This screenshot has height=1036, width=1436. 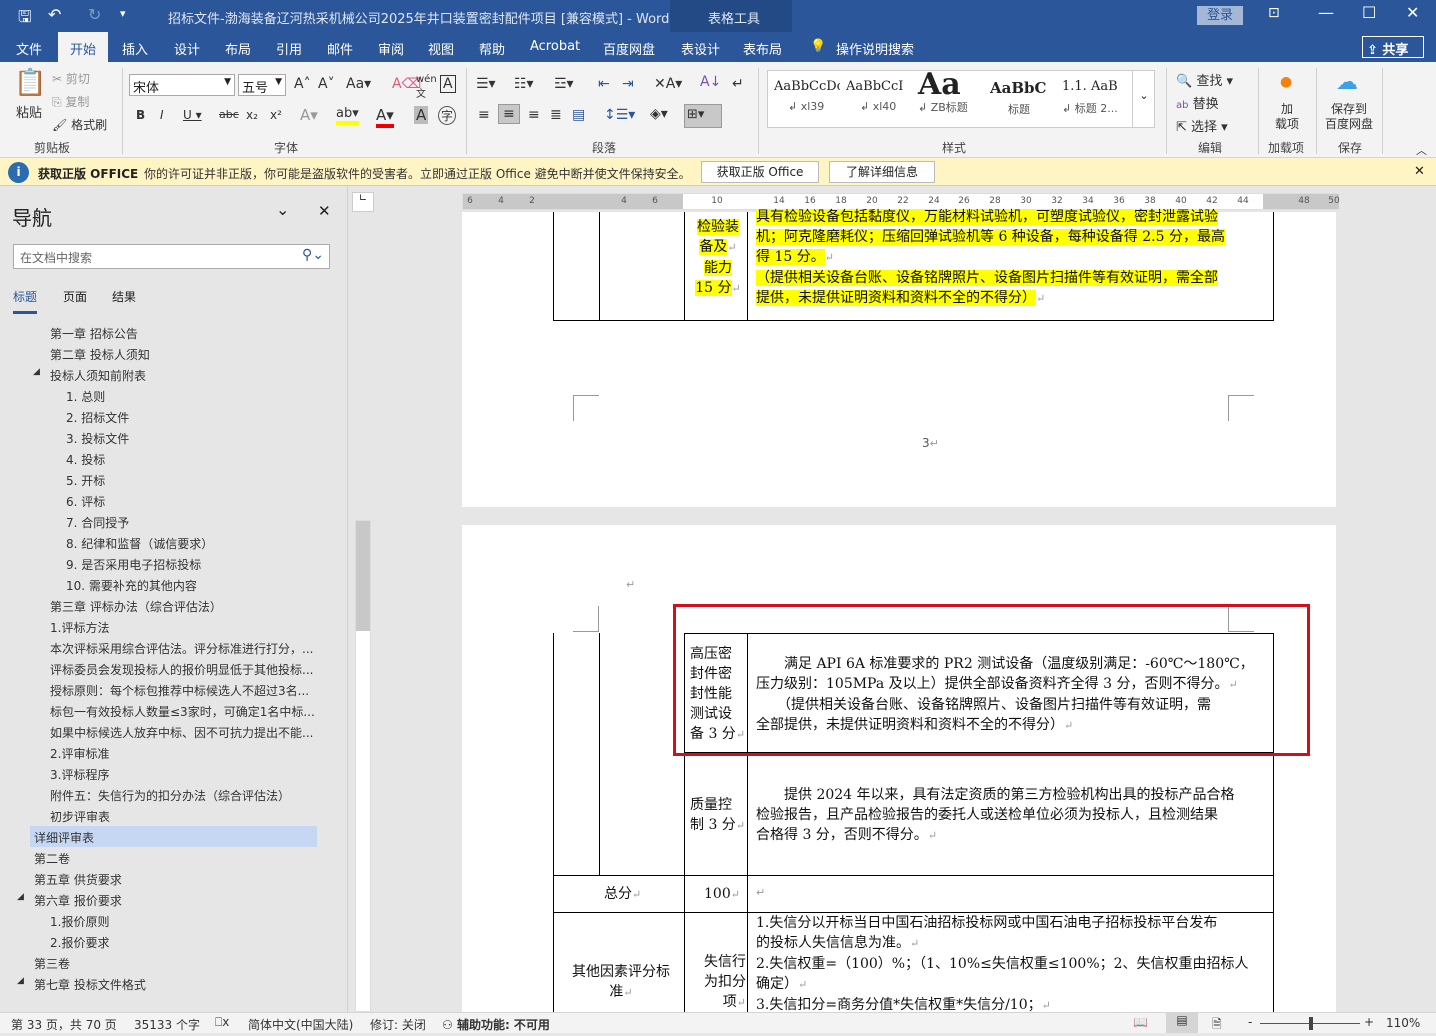 I want to click on track-changes-status: 修订: 关闭, so click(x=398, y=1024).